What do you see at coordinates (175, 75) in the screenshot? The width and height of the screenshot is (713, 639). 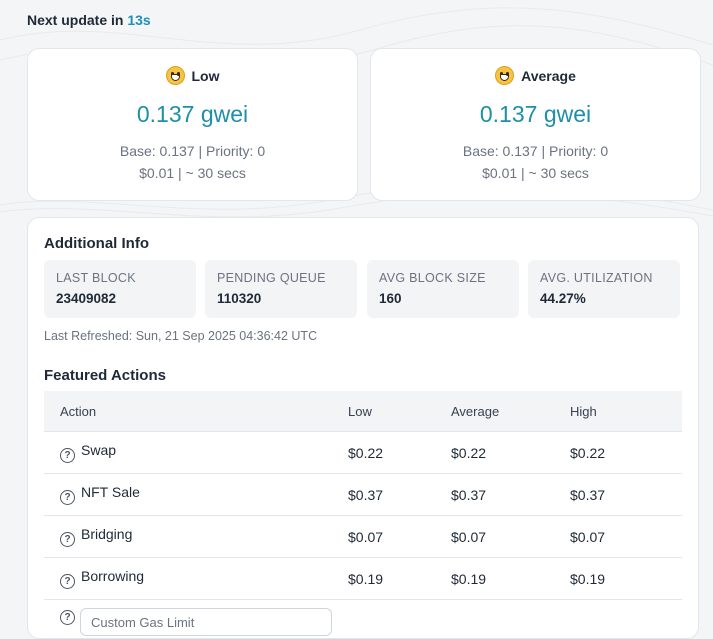 I see `grinning-face-icon` at bounding box center [175, 75].